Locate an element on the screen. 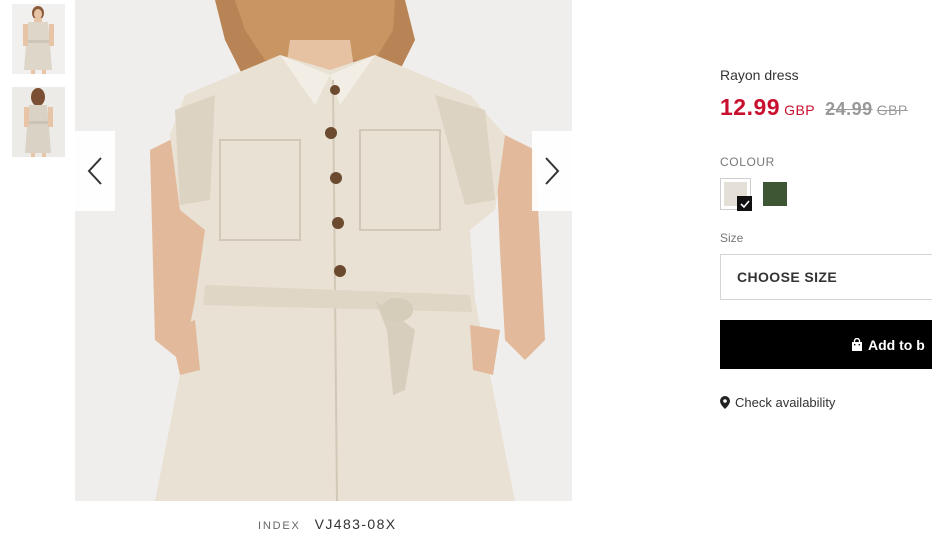 This screenshot has height=542, width=932. checkmark-icon is located at coordinates (744, 203).